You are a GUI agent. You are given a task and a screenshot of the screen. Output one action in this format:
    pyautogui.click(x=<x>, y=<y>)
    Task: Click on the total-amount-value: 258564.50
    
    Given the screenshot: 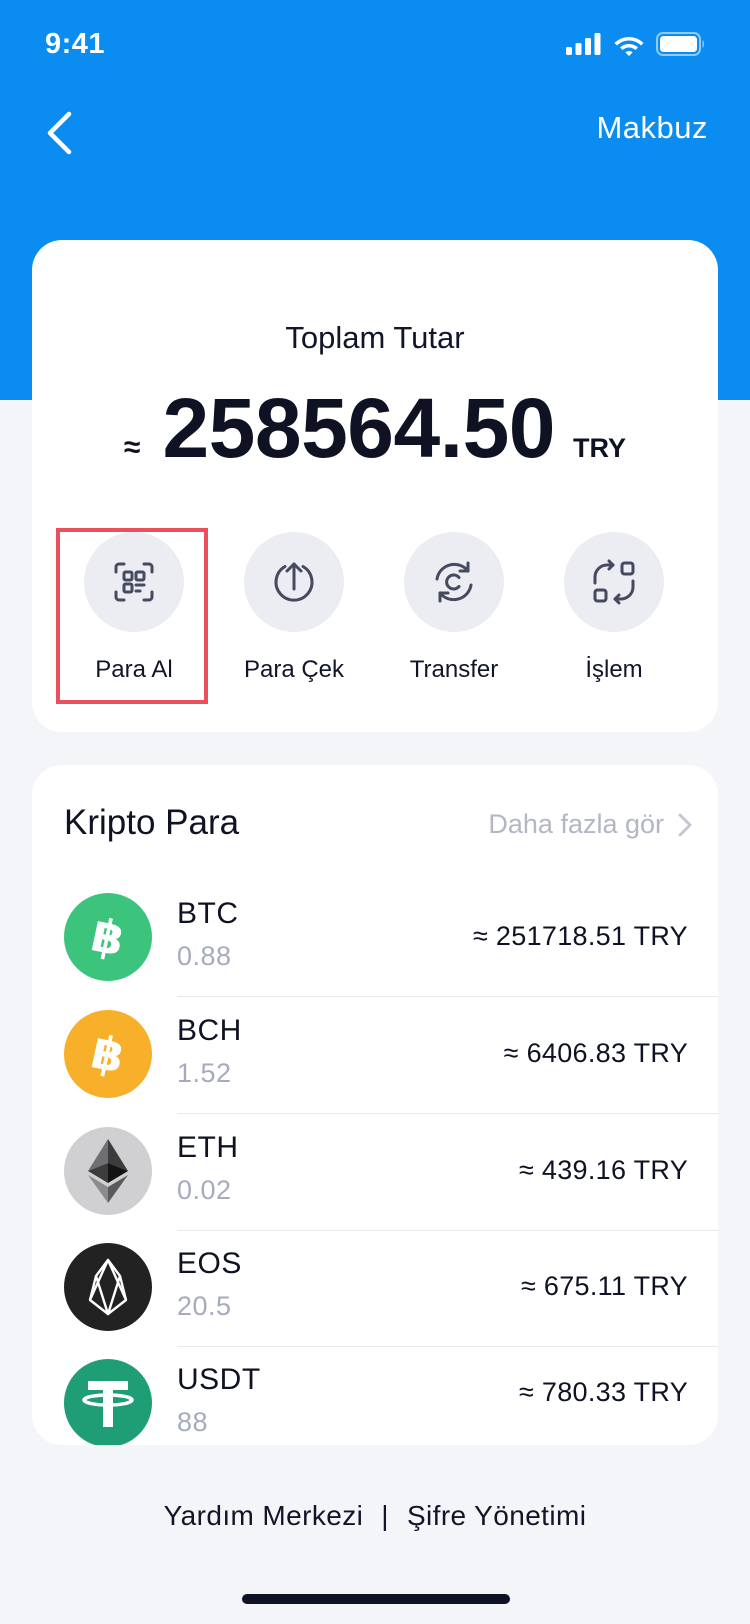 What is the action you would take?
    pyautogui.click(x=359, y=428)
    